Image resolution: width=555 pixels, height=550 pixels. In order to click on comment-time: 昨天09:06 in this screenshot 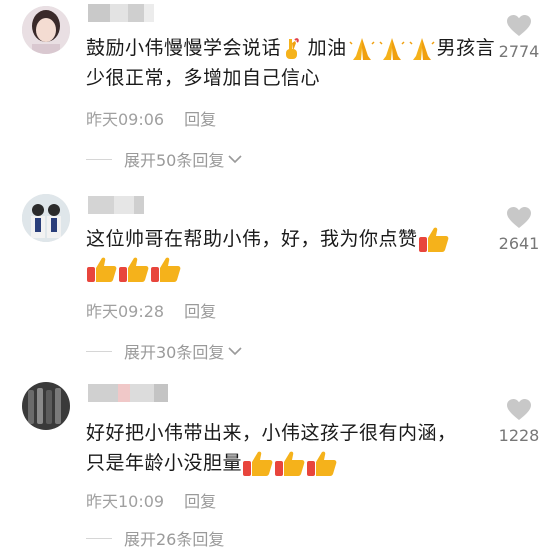, I will do `click(125, 119)`.